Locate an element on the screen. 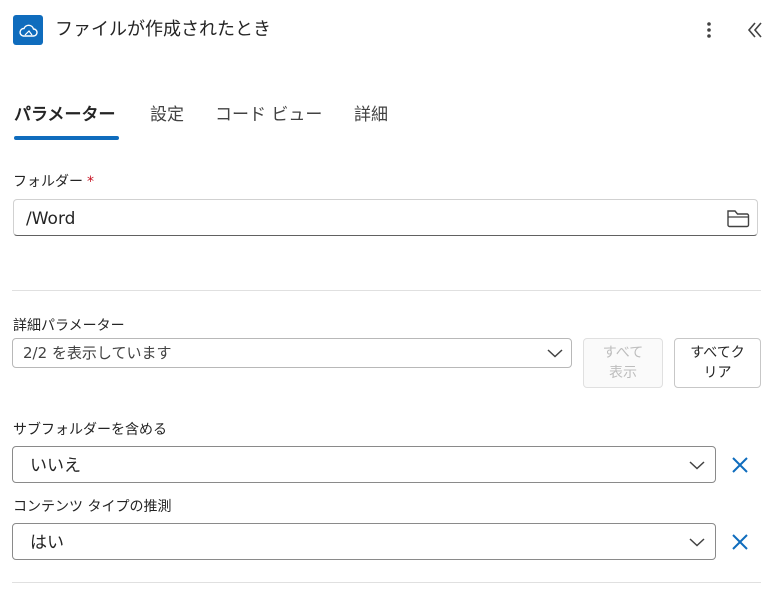 The height and width of the screenshot is (598, 772). app-icon is located at coordinates (28, 30).